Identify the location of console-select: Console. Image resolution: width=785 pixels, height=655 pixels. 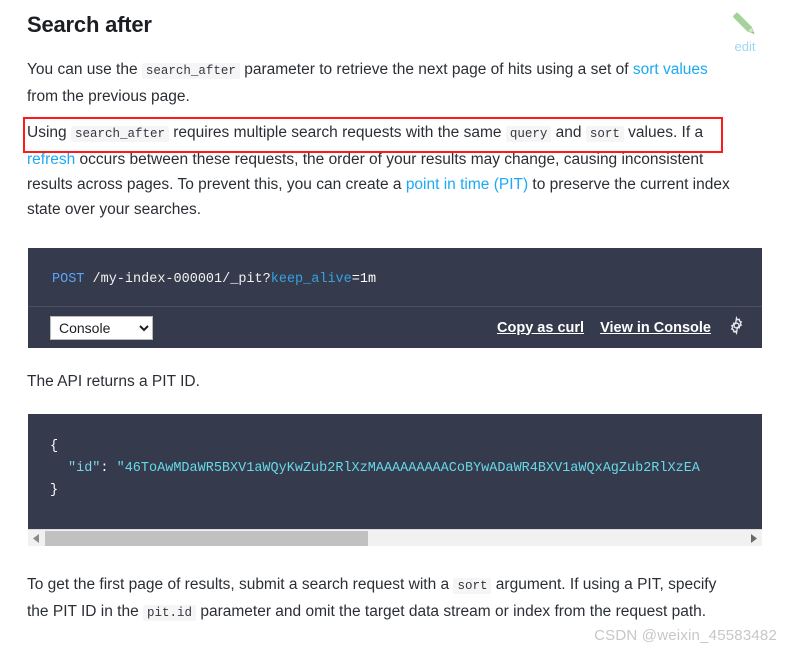
(101, 327).